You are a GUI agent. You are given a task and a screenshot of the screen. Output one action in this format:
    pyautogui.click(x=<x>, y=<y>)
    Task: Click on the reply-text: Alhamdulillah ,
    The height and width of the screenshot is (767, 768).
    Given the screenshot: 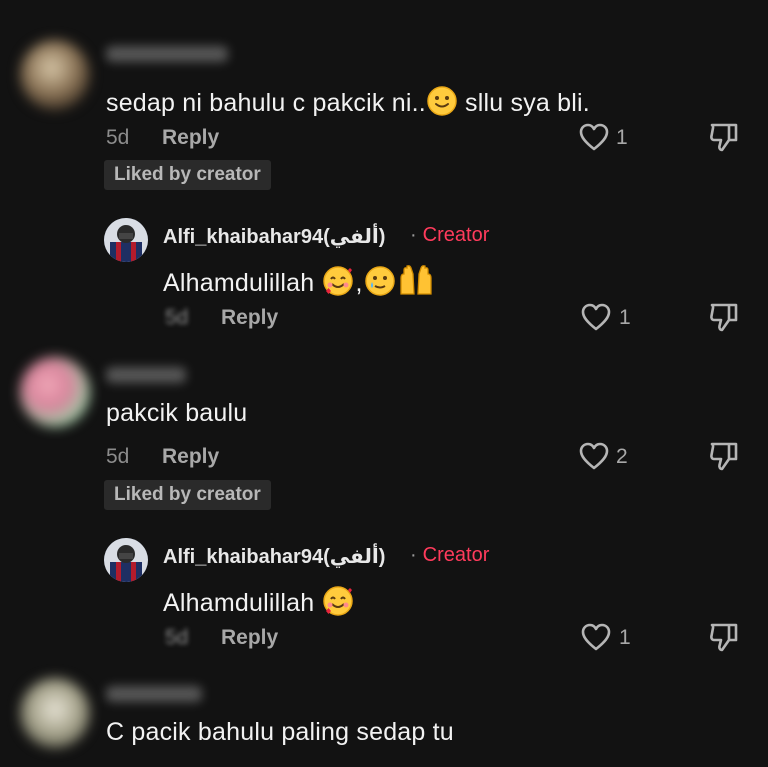 What is the action you would take?
    pyautogui.click(x=299, y=284)
    